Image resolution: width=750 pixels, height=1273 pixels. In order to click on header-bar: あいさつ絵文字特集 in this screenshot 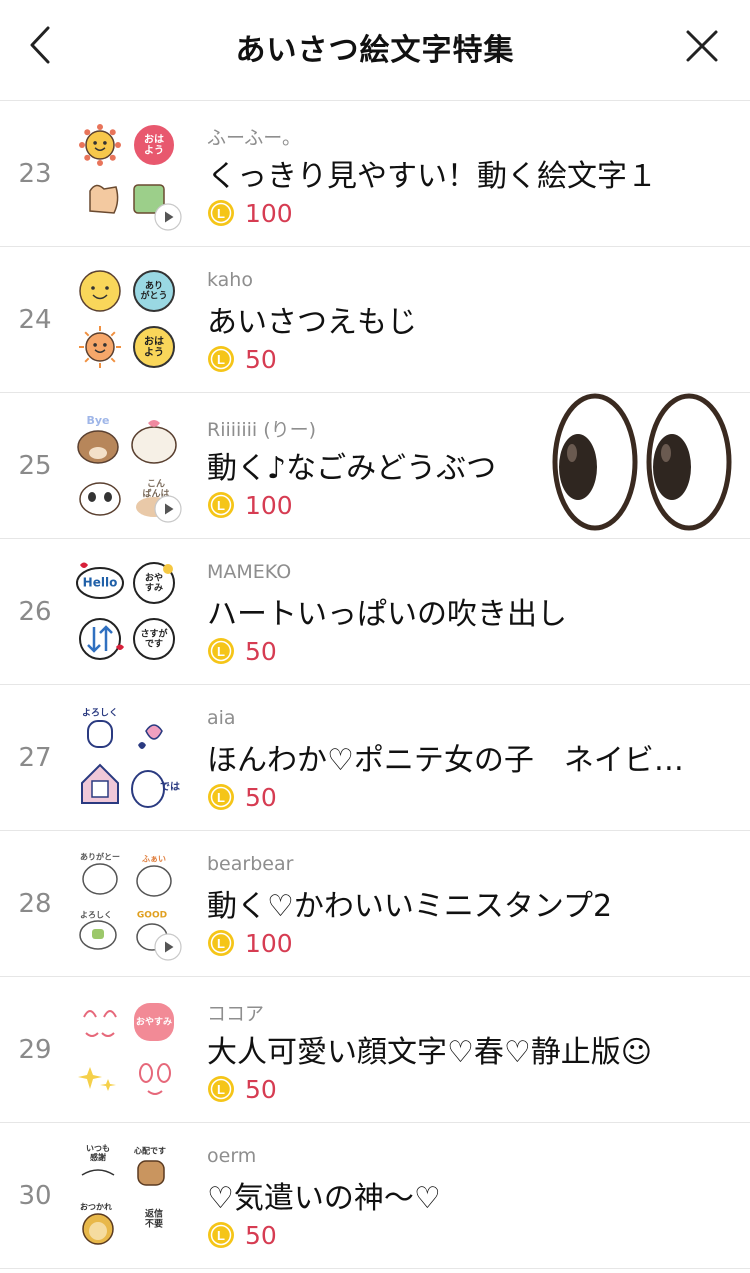, I will do `click(375, 50)`.